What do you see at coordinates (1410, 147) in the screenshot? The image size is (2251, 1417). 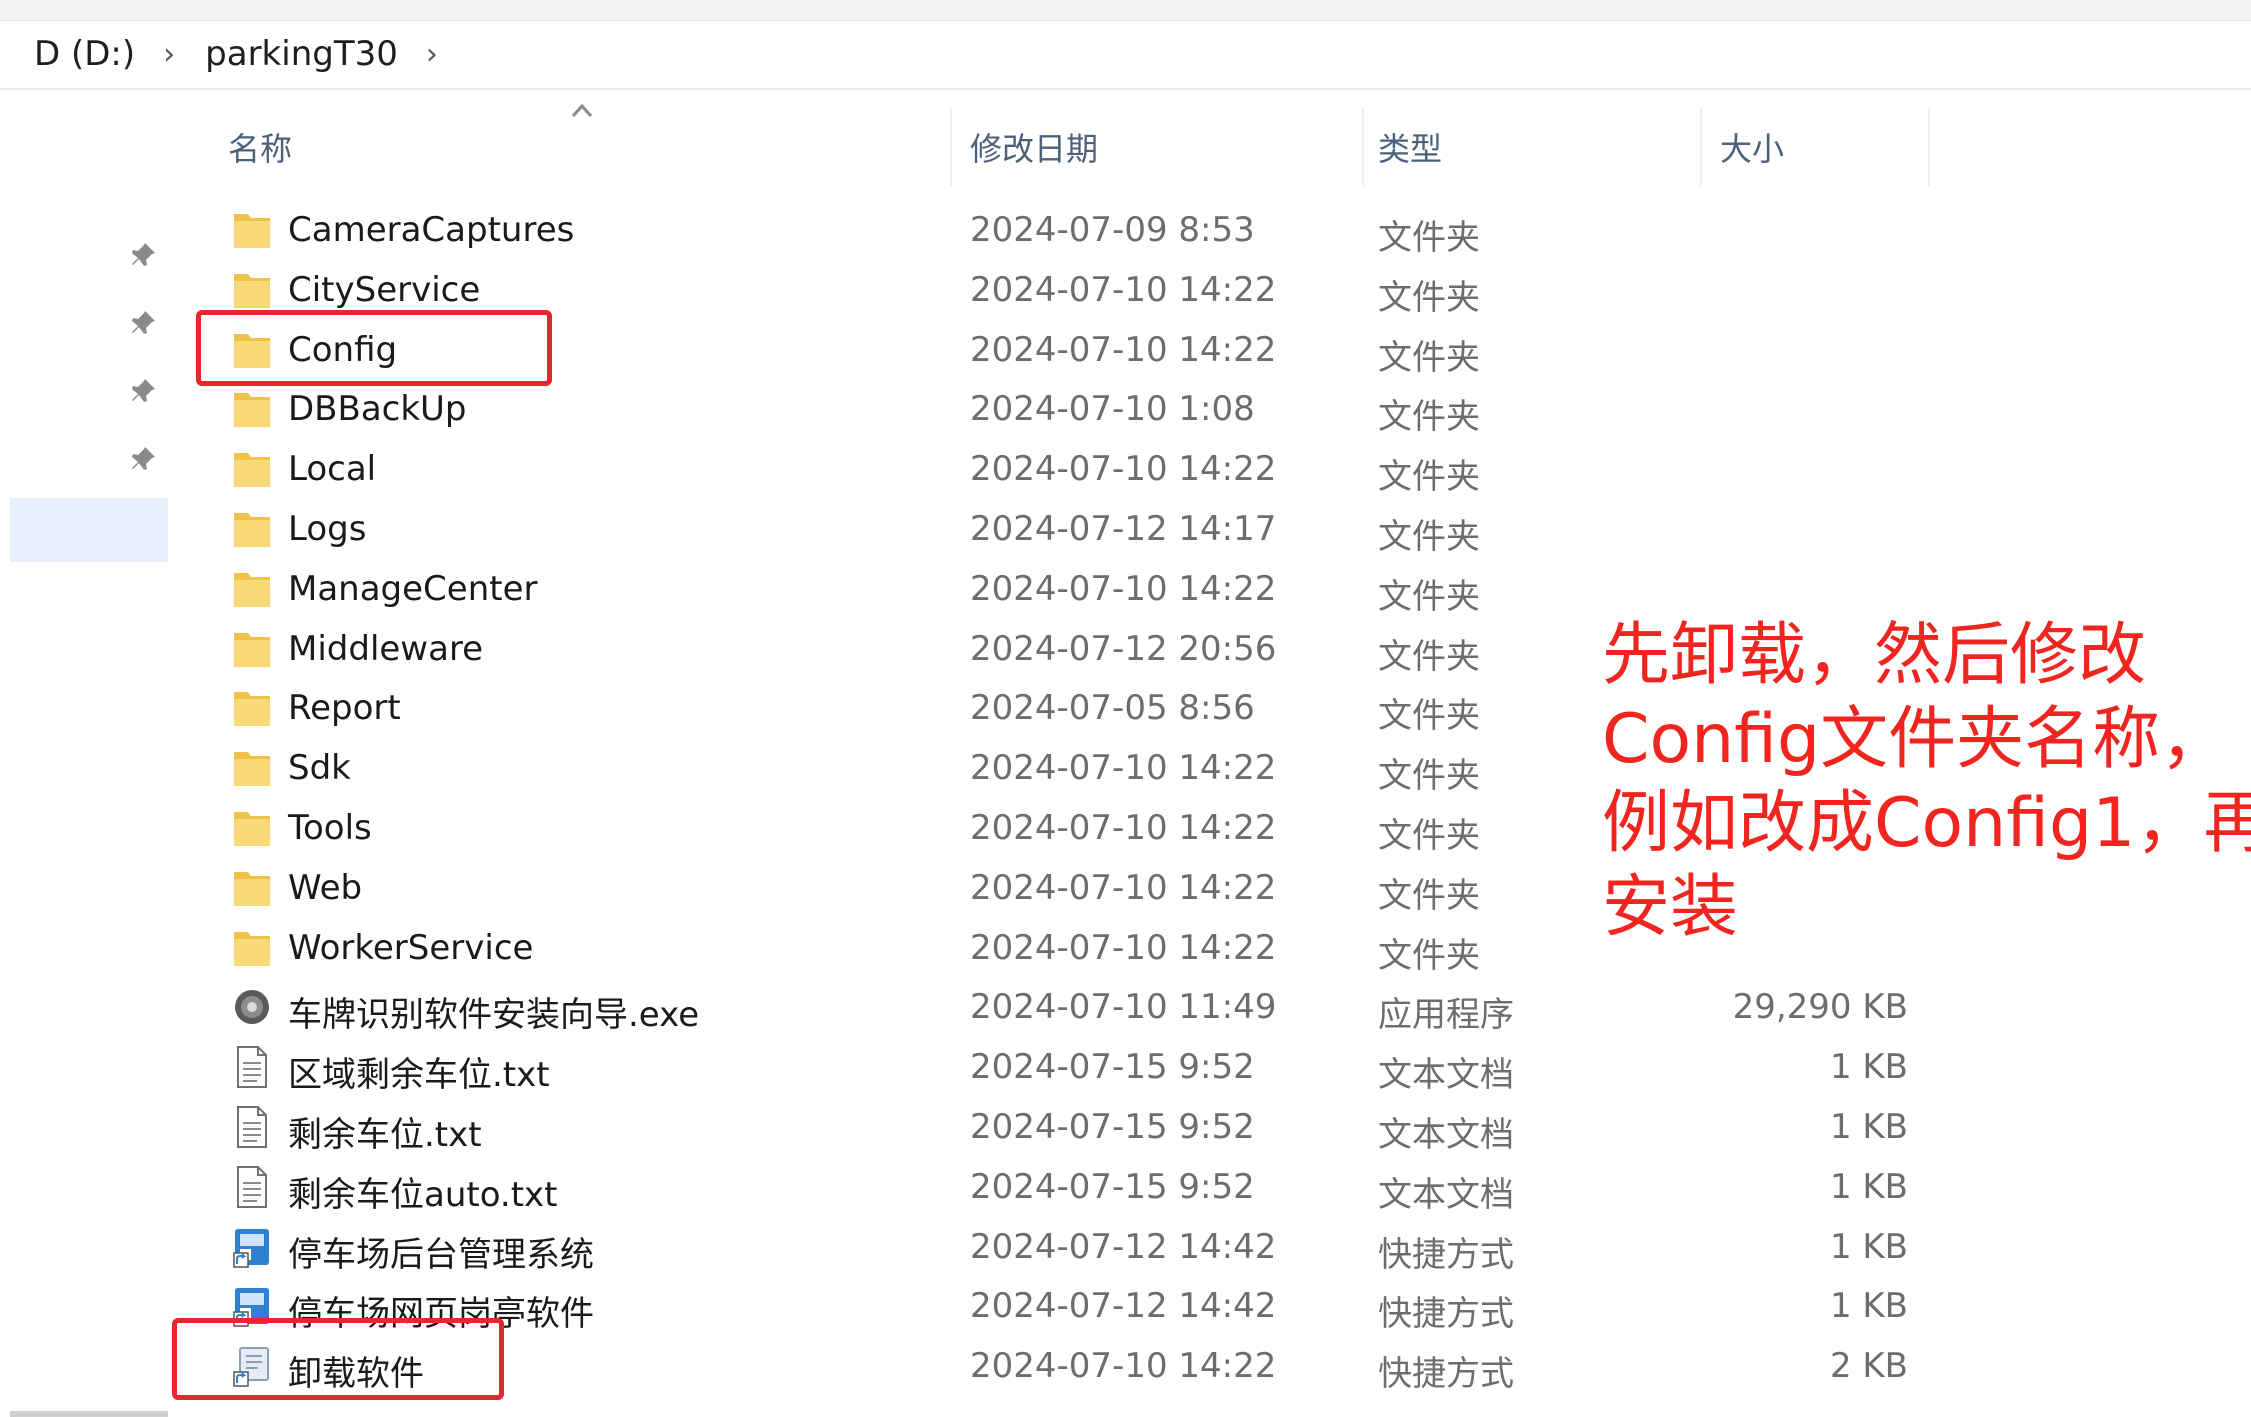 I see `column-header-type: 类型` at bounding box center [1410, 147].